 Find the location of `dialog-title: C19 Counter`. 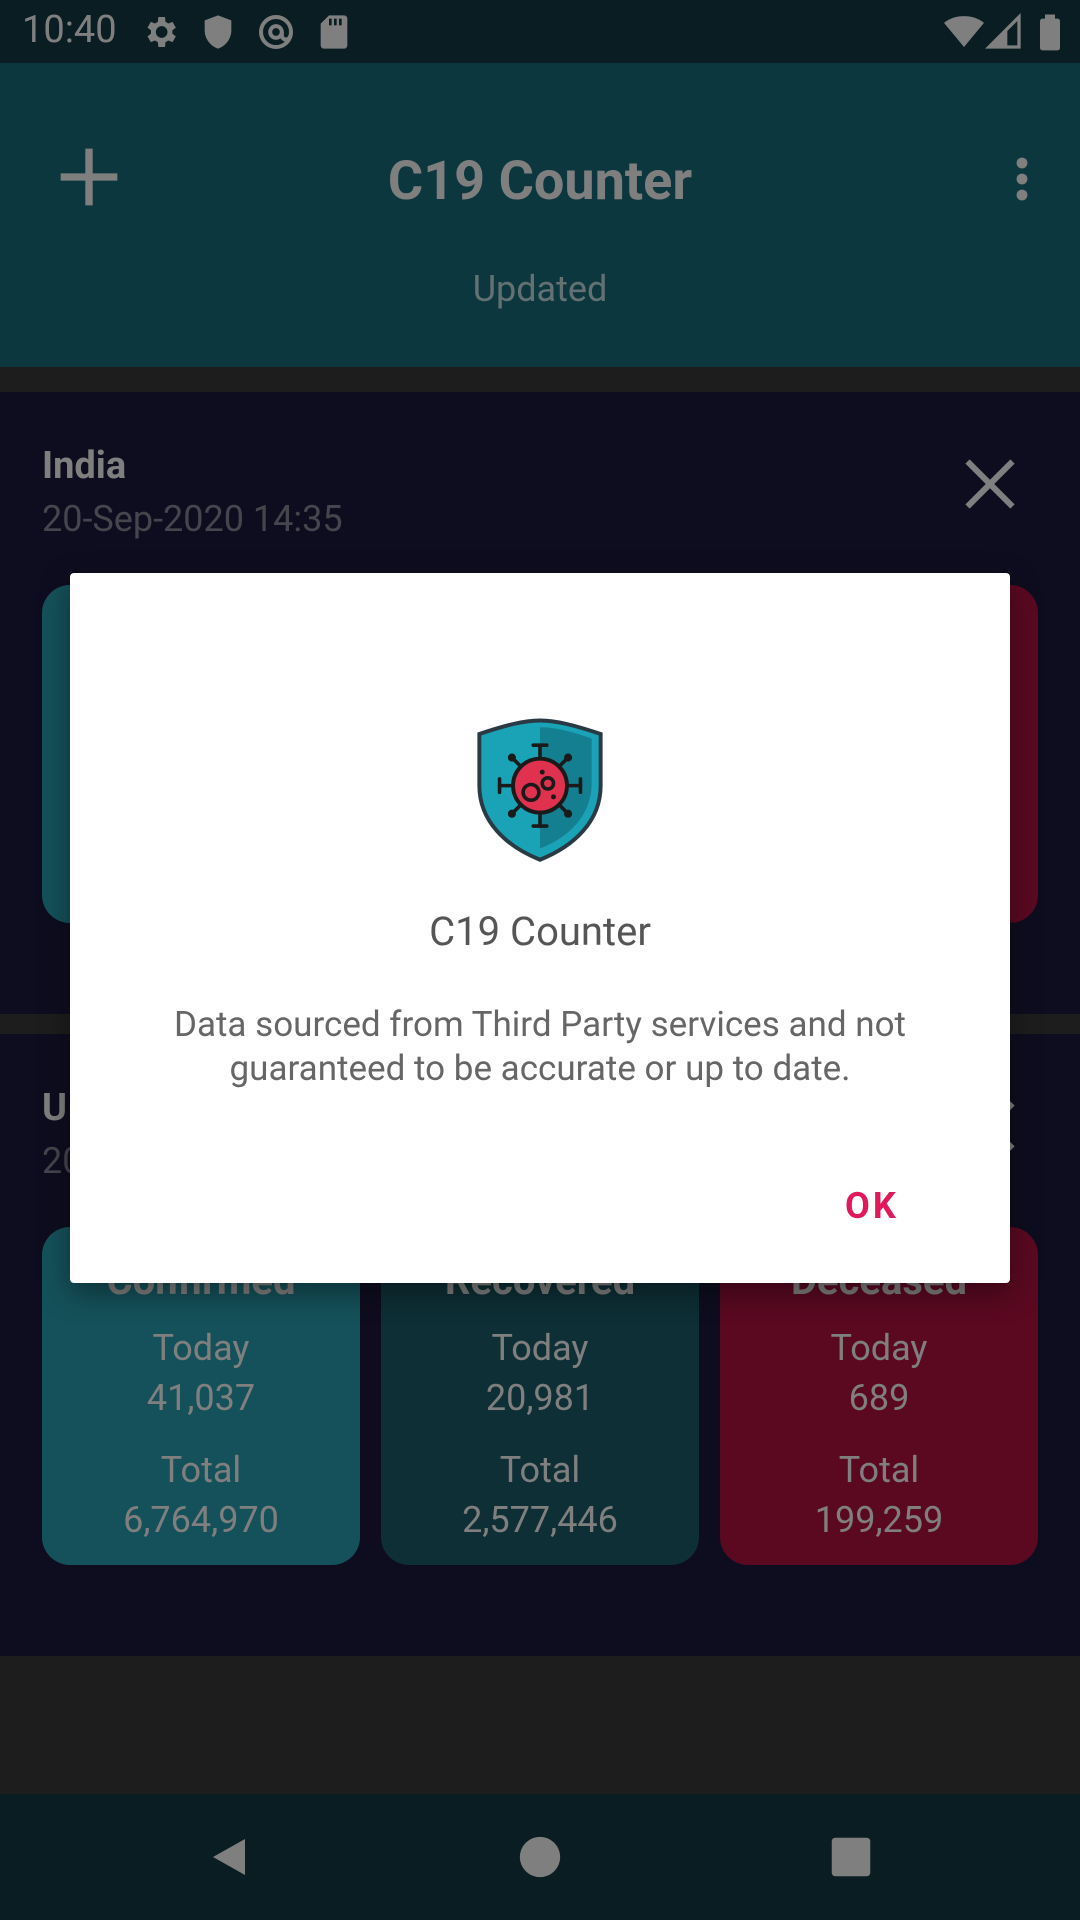

dialog-title: C19 Counter is located at coordinates (540, 931).